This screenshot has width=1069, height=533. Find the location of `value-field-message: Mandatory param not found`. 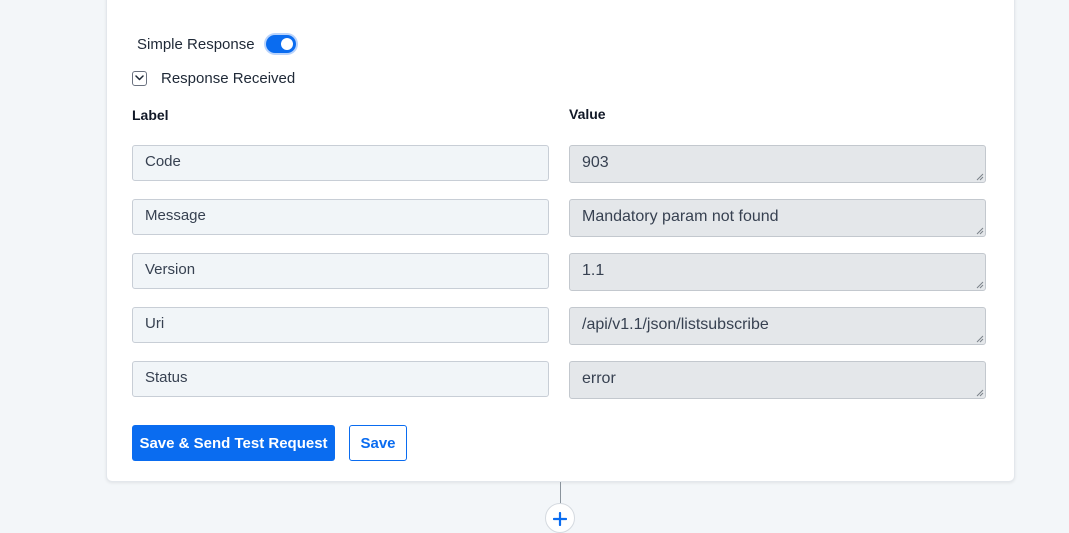

value-field-message: Mandatory param not found is located at coordinates (777, 218).